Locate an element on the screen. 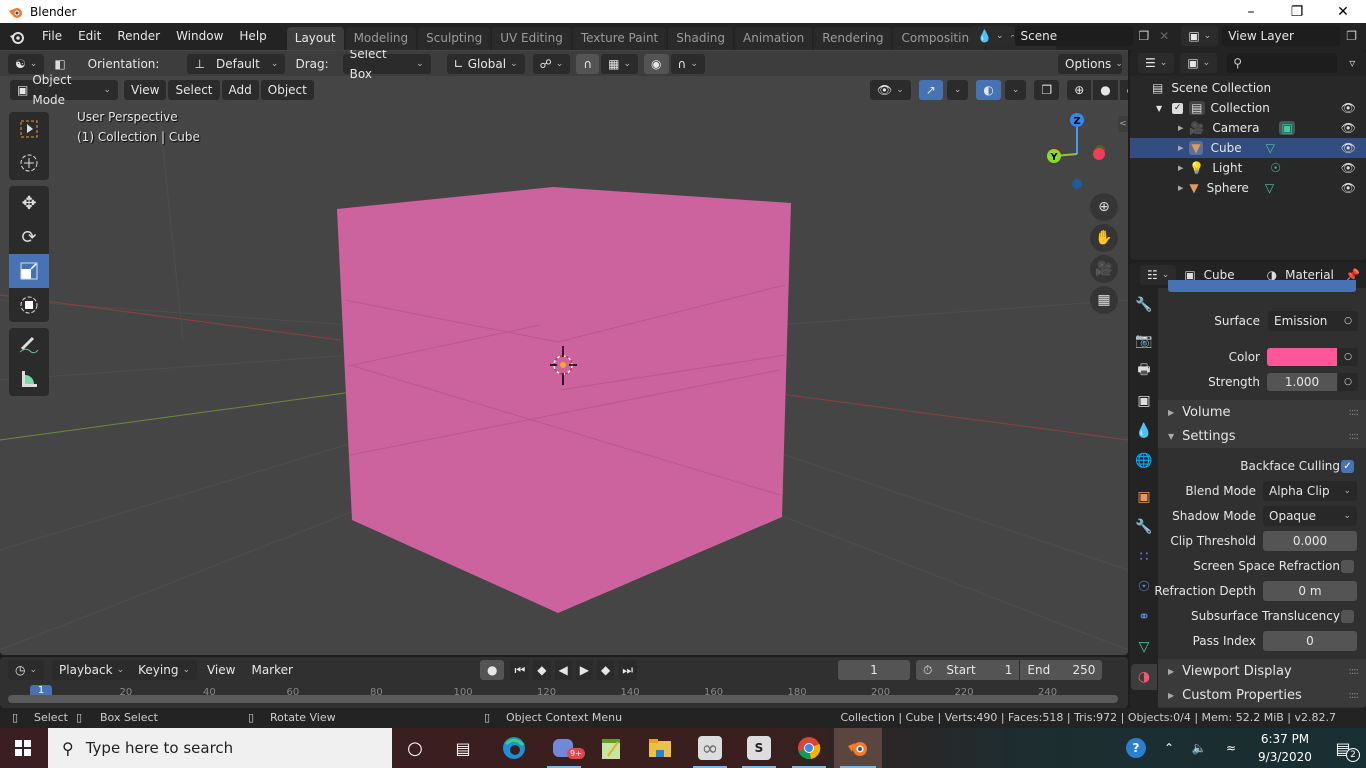  shading-solid: ● is located at coordinates (1105, 89).